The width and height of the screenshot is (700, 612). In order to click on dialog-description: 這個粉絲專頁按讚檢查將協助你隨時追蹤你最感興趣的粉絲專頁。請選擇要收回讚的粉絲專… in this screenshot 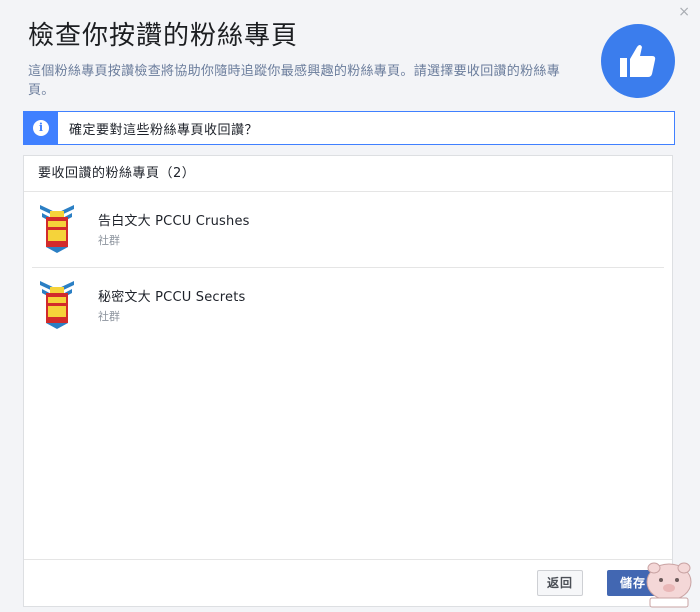, I will do `click(294, 81)`.